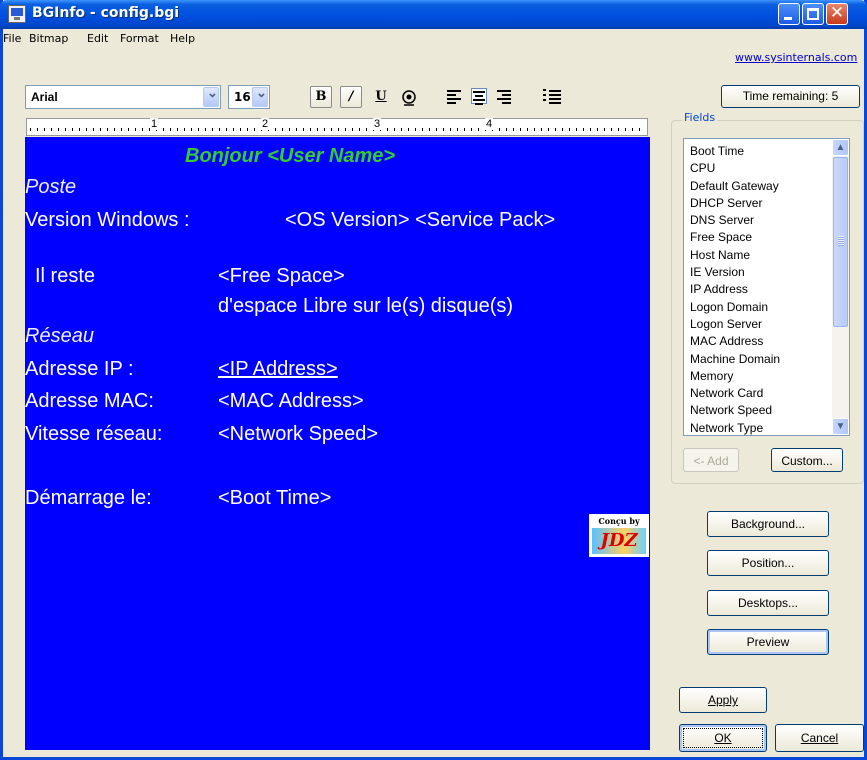 The width and height of the screenshot is (867, 760). I want to click on os-value: <OS Version> <Service Pack>, so click(420, 220).